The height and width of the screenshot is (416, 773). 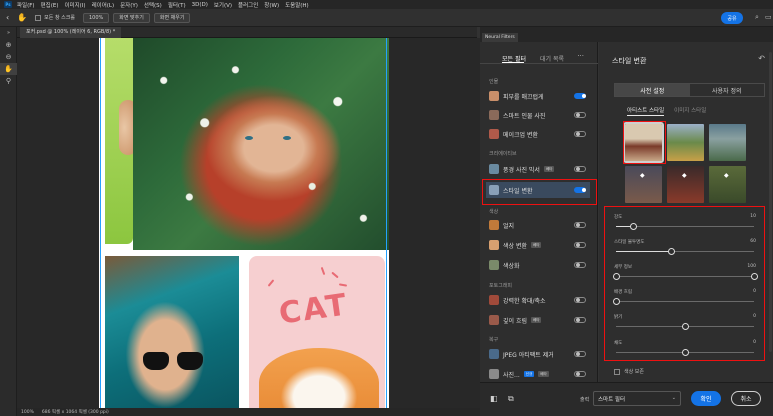 I want to click on filter-item: JPEG 아티팩트 제거, so click(x=538, y=354).